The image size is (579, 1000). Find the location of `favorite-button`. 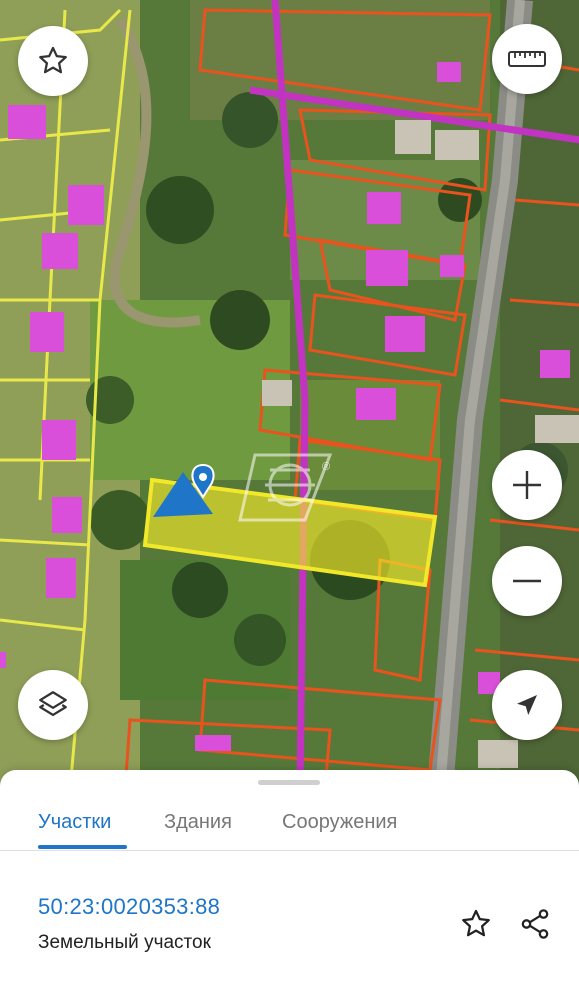

favorite-button is located at coordinates (53, 61).